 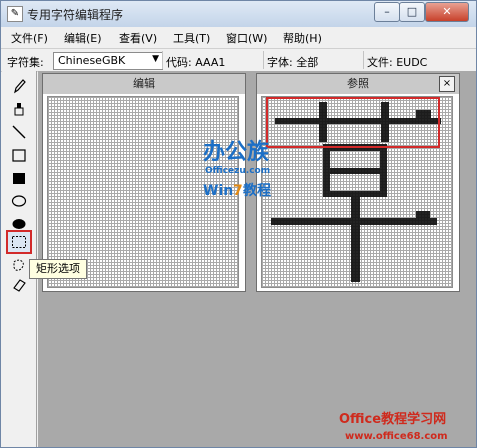 What do you see at coordinates (396, 436) in the screenshot?
I see `footer-line2: www.office68.com` at bounding box center [396, 436].